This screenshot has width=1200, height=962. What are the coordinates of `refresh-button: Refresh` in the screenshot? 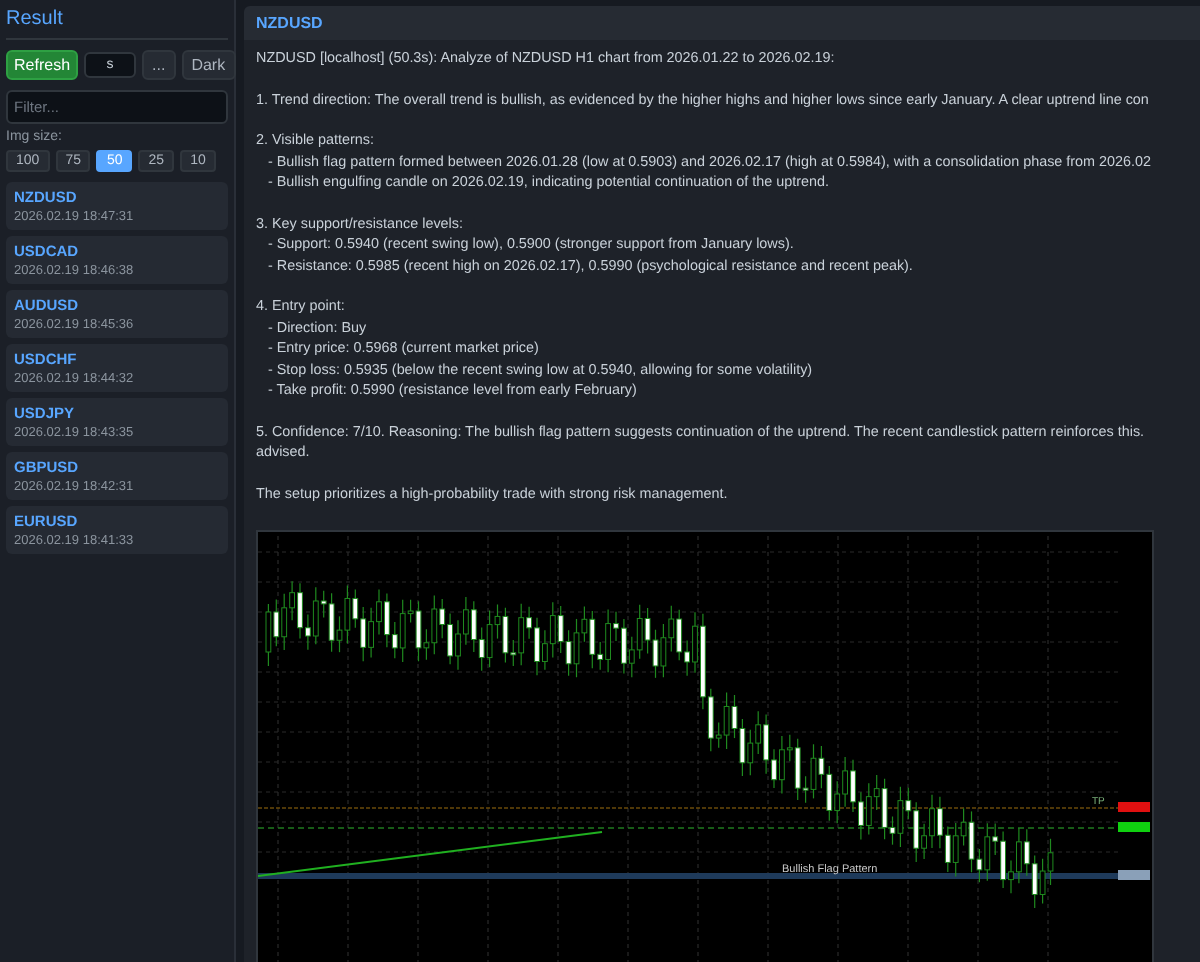 It's located at (42, 65).